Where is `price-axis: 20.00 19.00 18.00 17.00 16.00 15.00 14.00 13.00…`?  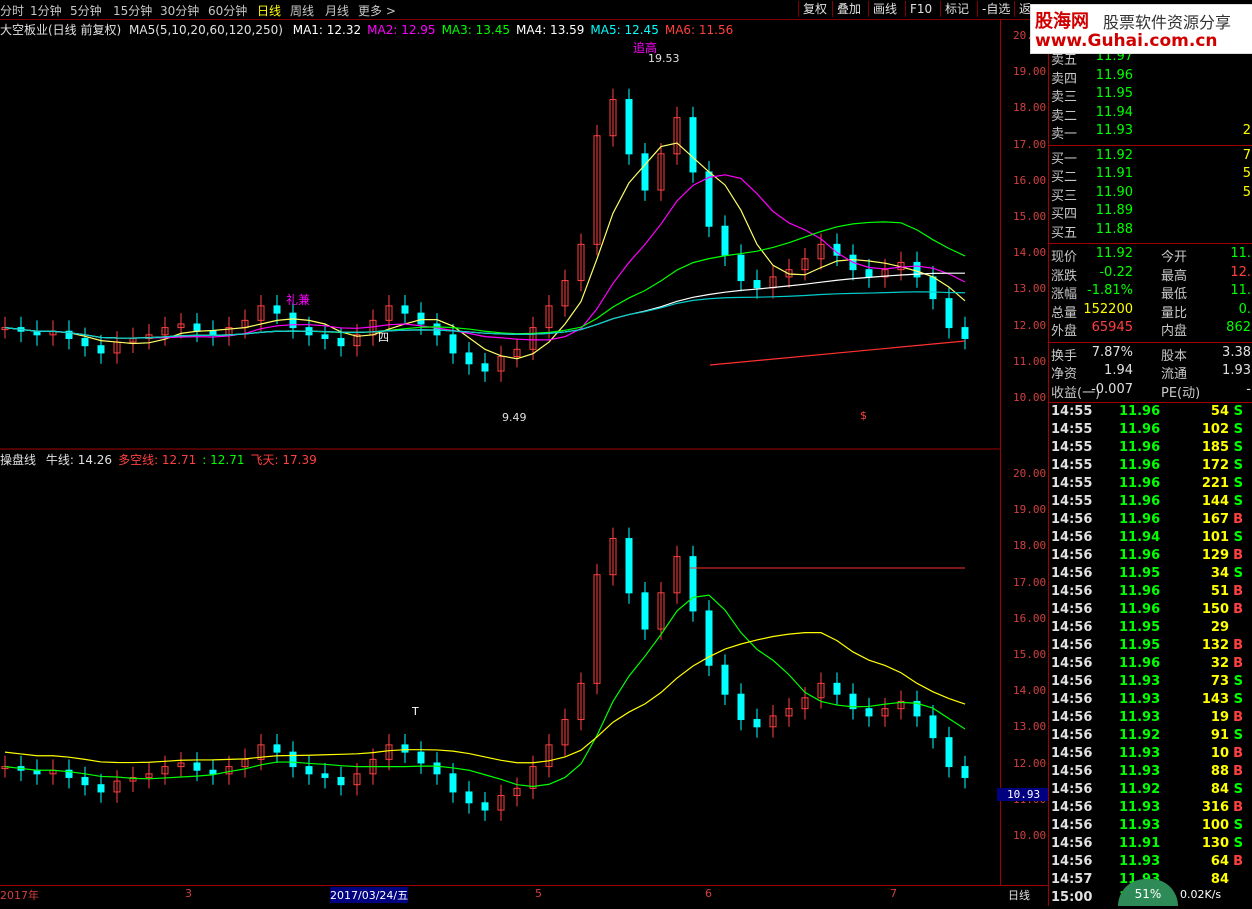 price-axis: 20.00 19.00 18.00 17.00 16.00 15.00 14.00 13.00… is located at coordinates (1024, 452).